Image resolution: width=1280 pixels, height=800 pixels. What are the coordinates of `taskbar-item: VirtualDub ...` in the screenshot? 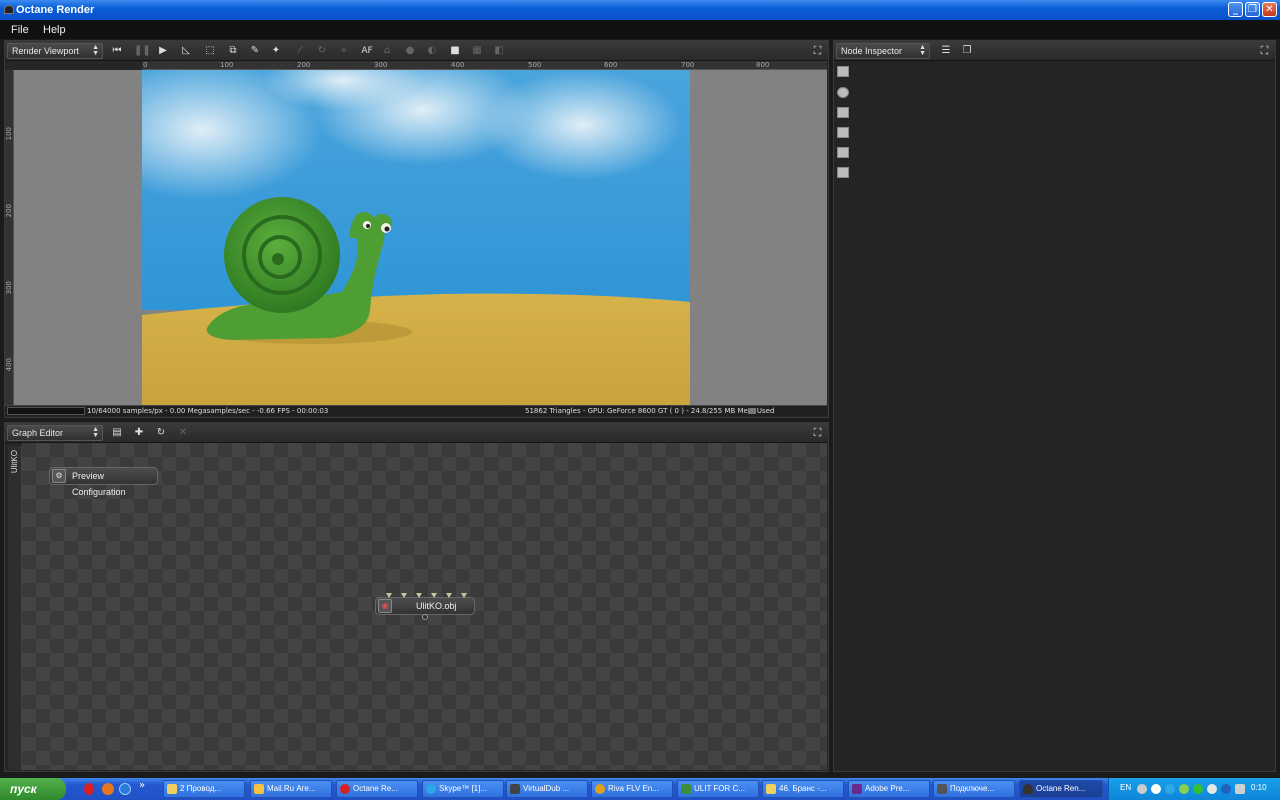 It's located at (547, 789).